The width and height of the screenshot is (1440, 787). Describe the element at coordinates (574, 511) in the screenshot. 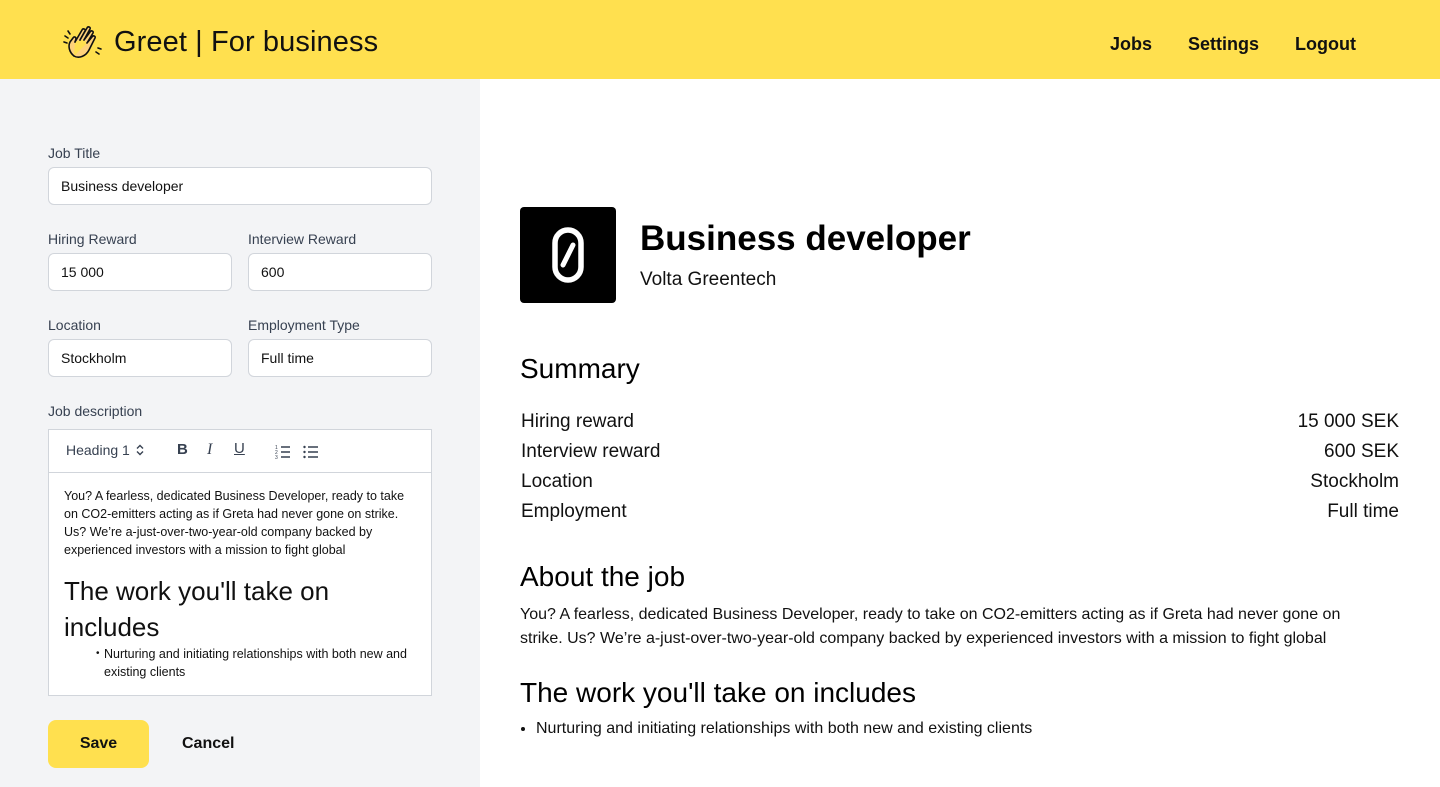

I see `summary-label: Employment` at that location.